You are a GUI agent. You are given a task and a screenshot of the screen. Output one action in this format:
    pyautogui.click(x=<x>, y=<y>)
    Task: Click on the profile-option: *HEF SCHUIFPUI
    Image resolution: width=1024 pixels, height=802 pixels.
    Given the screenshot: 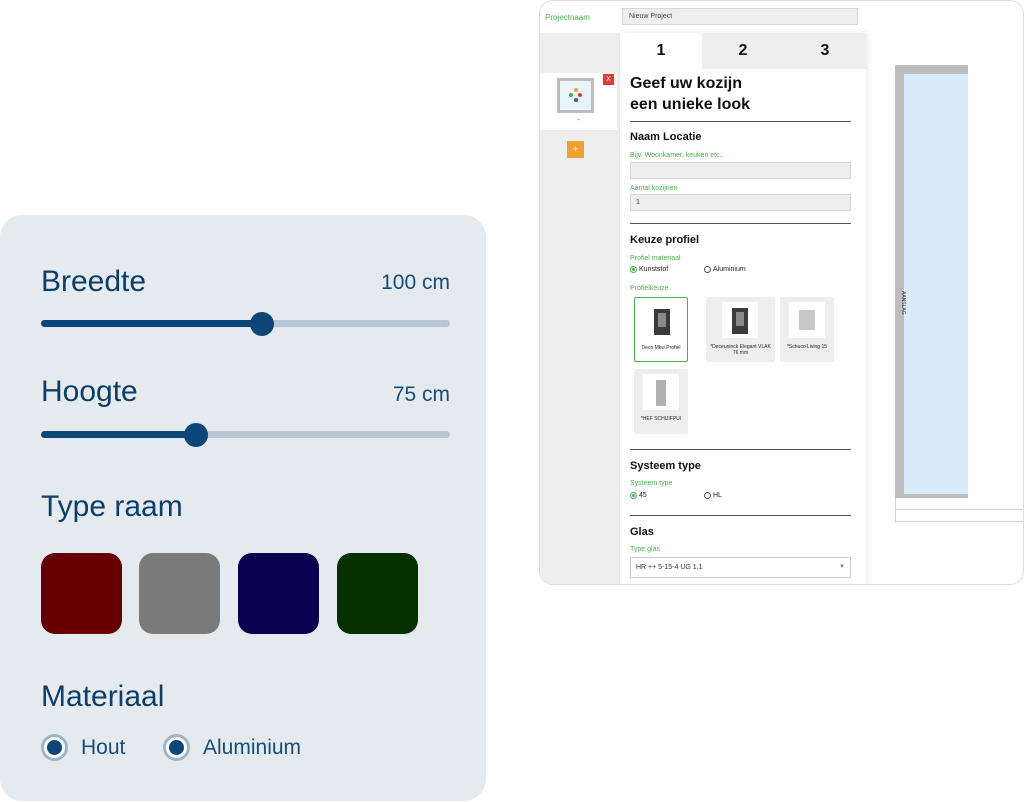 What is the action you would take?
    pyautogui.click(x=661, y=401)
    